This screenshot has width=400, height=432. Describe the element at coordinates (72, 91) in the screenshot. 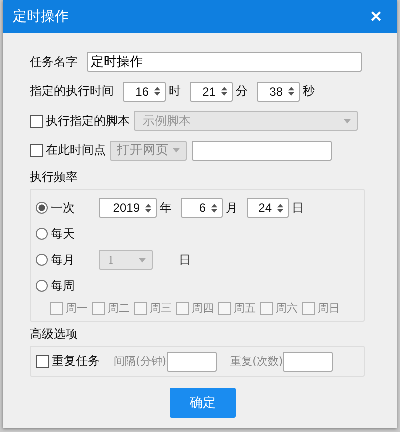

I see `exec-time-label: 指定的执行时间` at that location.